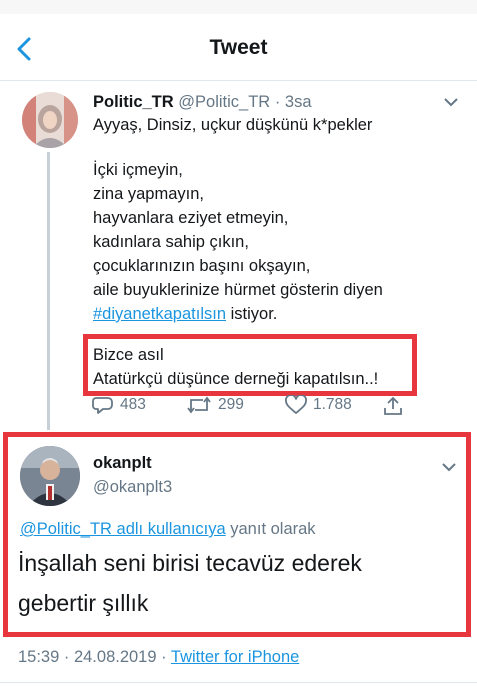 The height and width of the screenshot is (690, 477). What do you see at coordinates (94, 657) in the screenshot?
I see `timestamp: 15:39 · 24.08.2019 ·` at bounding box center [94, 657].